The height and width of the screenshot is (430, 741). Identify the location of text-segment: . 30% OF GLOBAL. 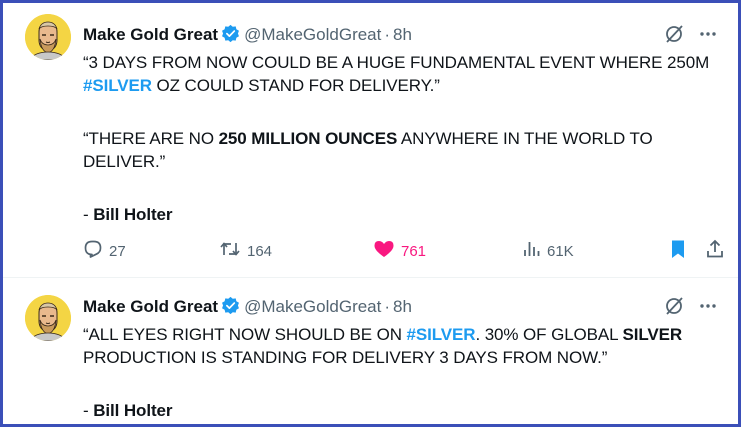
(549, 334).